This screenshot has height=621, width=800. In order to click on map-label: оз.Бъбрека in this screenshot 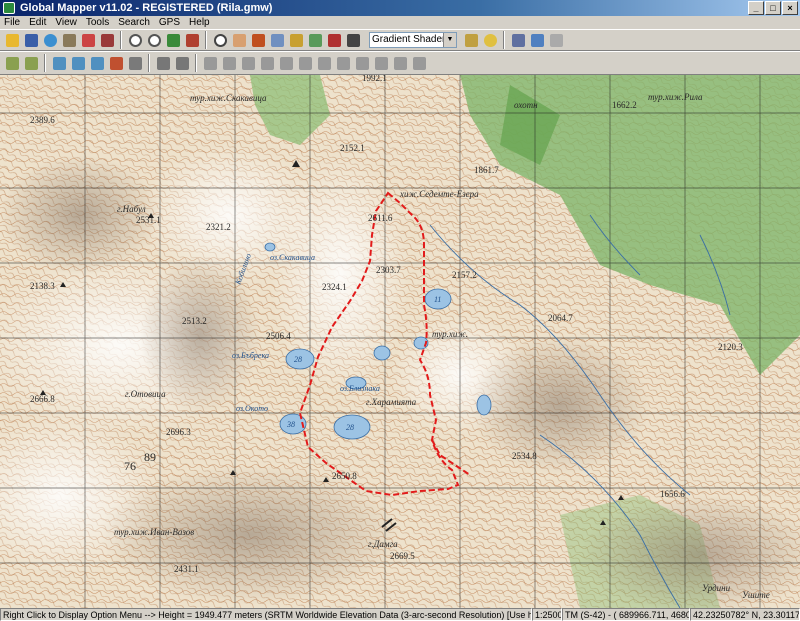, I will do `click(250, 355)`.